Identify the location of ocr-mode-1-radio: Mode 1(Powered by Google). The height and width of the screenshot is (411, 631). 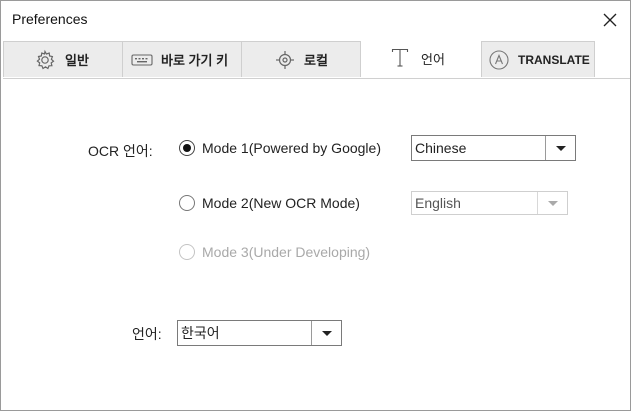
(280, 148).